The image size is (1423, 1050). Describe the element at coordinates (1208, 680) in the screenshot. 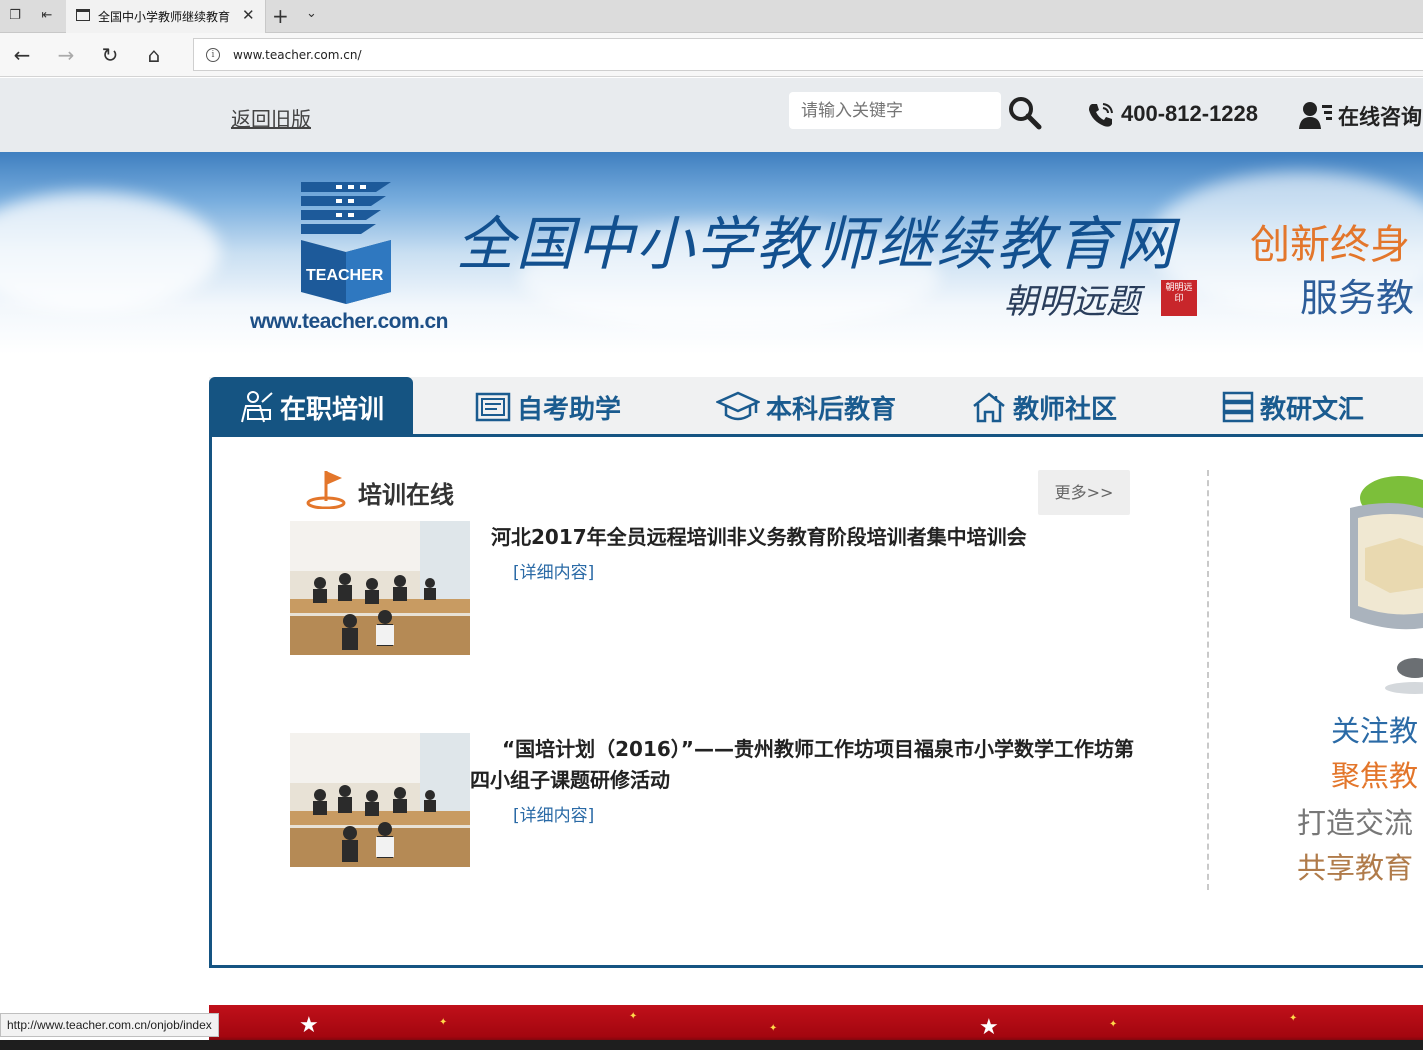

I see `dashed-divider` at that location.